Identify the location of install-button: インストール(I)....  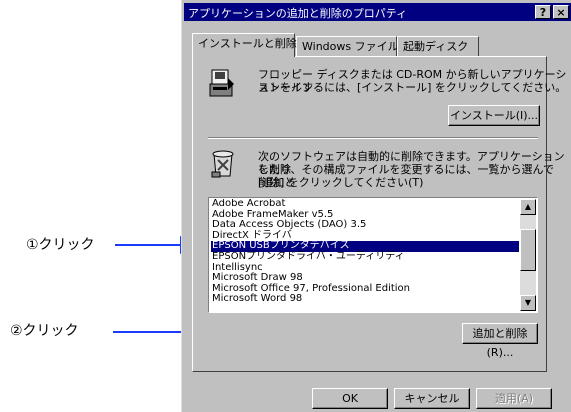
(494, 115).